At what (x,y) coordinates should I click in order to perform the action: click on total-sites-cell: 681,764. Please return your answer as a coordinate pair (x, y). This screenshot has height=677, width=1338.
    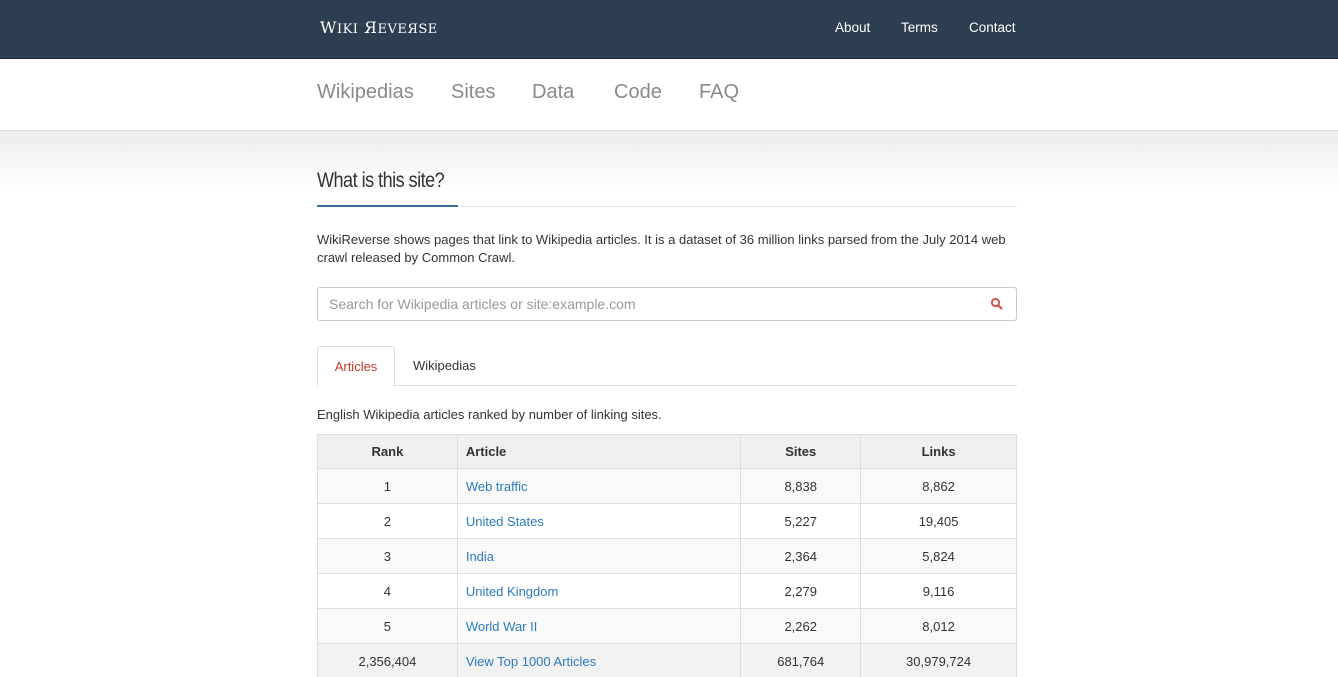
    Looking at the image, I should click on (801, 660).